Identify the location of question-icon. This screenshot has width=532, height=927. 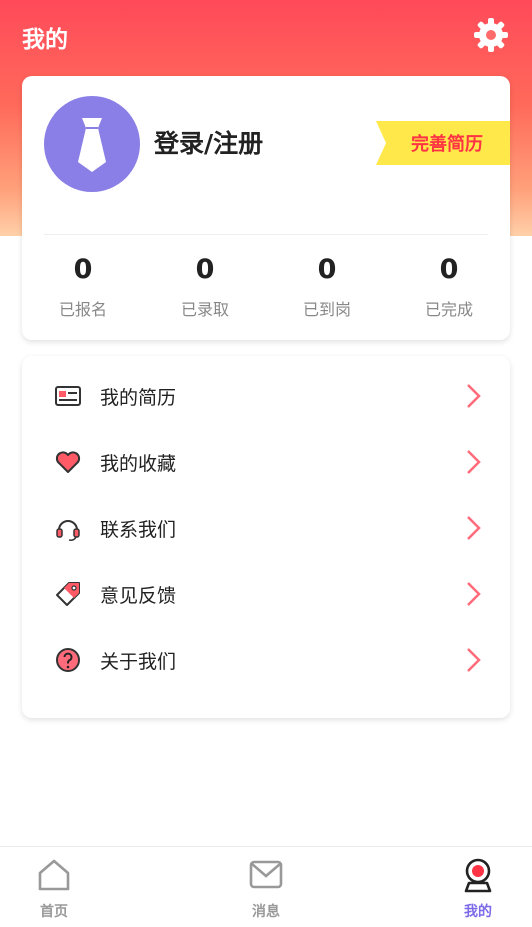
(68, 660).